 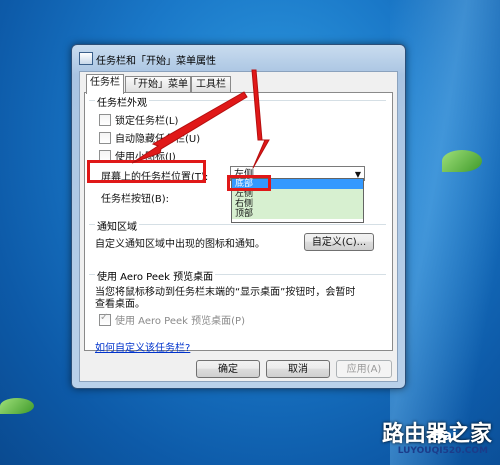 What do you see at coordinates (158, 84) in the screenshot?
I see `tab-start-menu: 「开始」菜单` at bounding box center [158, 84].